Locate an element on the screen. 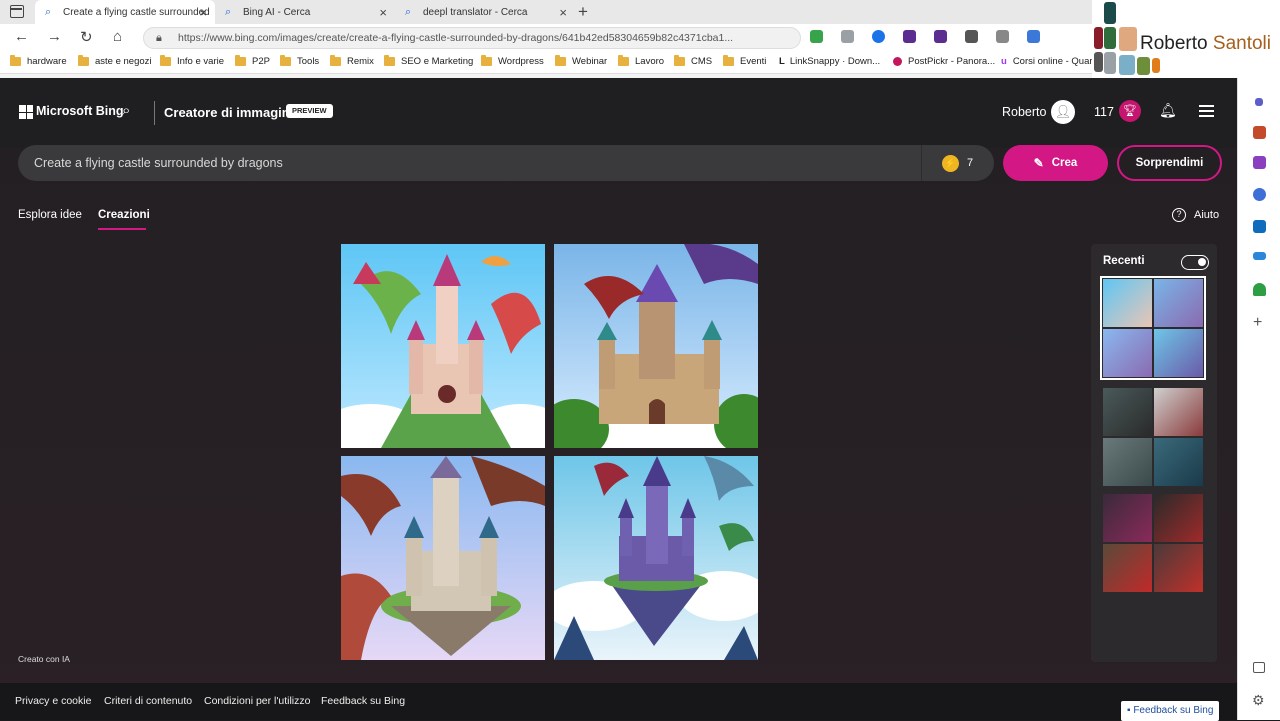  footer-link-feedback: Feedback su Bing is located at coordinates (363, 701).